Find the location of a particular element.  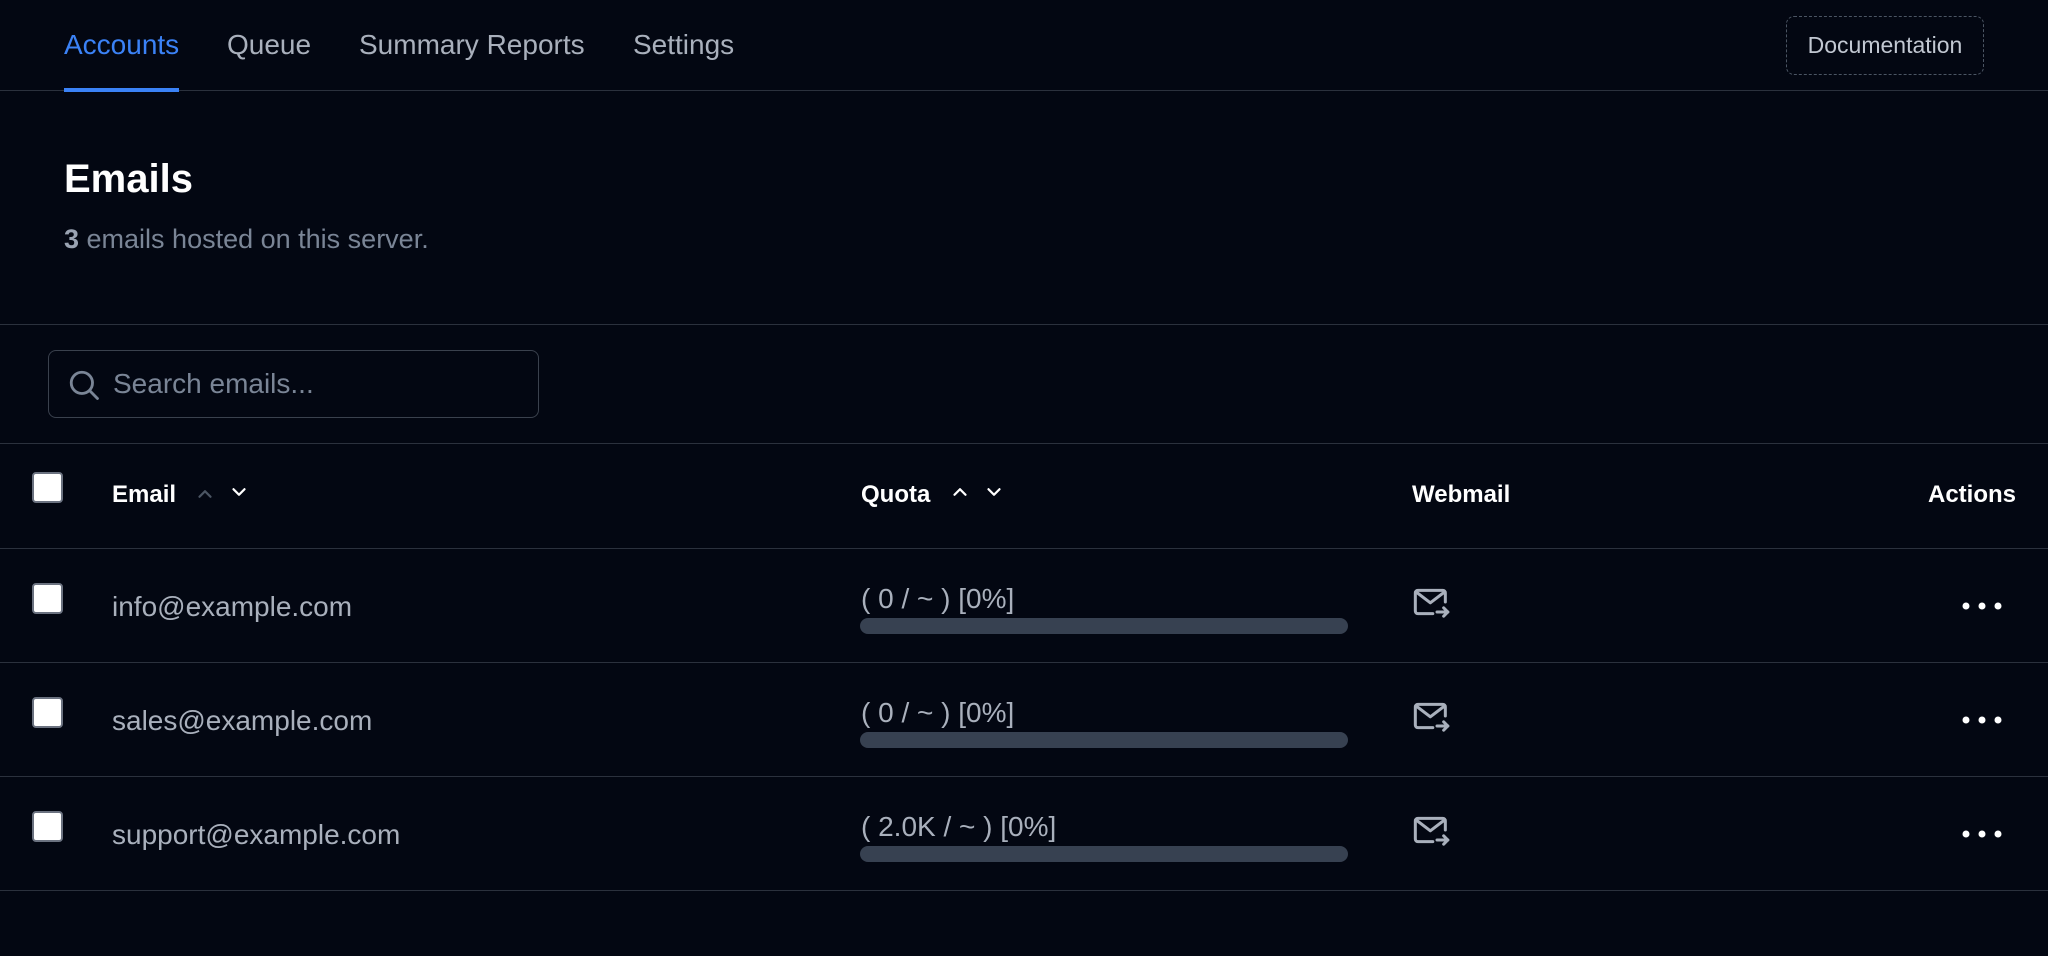

email-count: 3 is located at coordinates (72, 239).